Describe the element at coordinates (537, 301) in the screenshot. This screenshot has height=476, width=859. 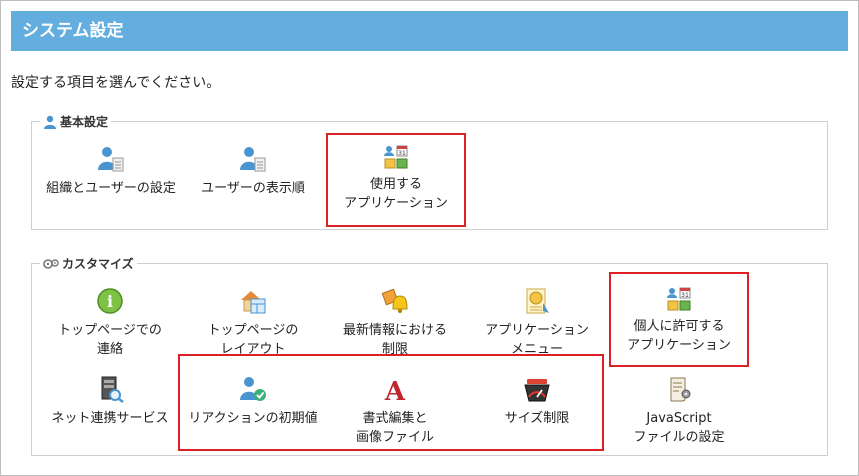
I see `app-menu-icon` at that location.